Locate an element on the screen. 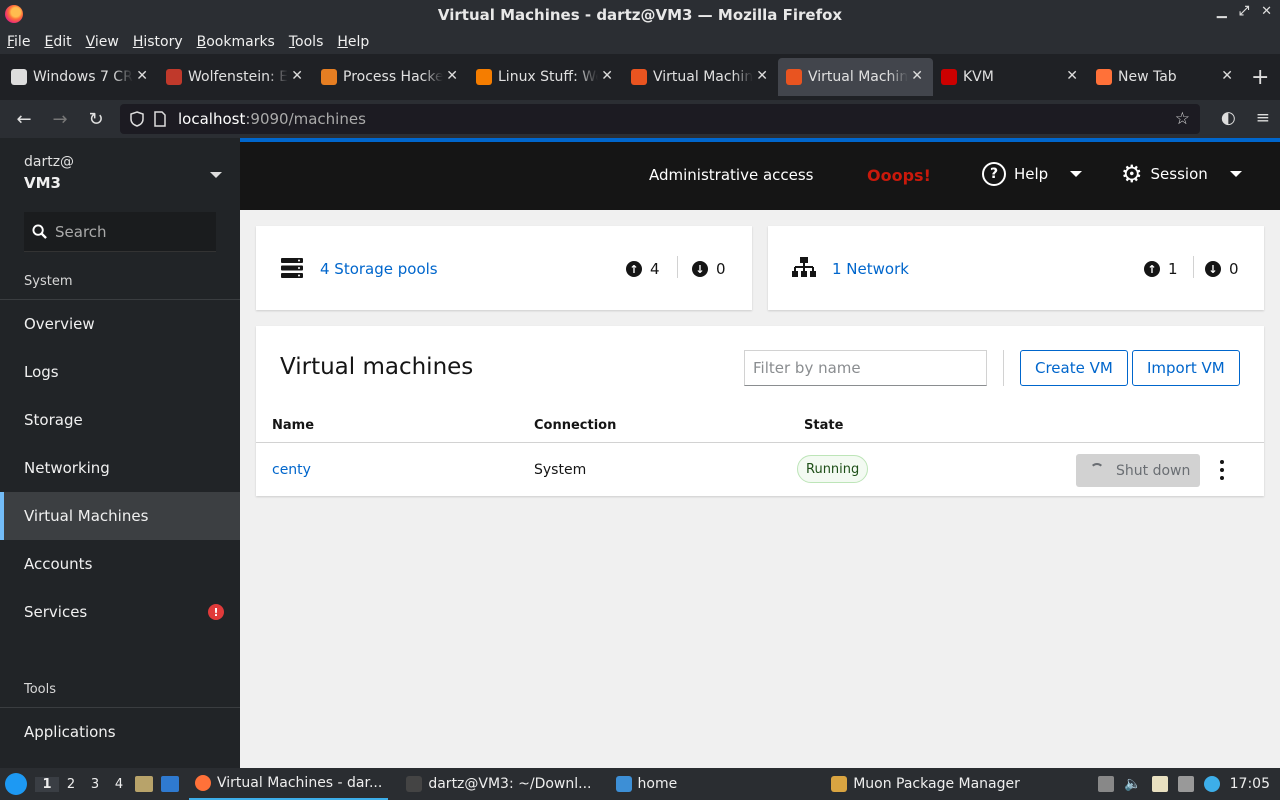 Image resolution: width=1280 pixels, height=800 pixels. application-launcher-icon is located at coordinates (16, 784).